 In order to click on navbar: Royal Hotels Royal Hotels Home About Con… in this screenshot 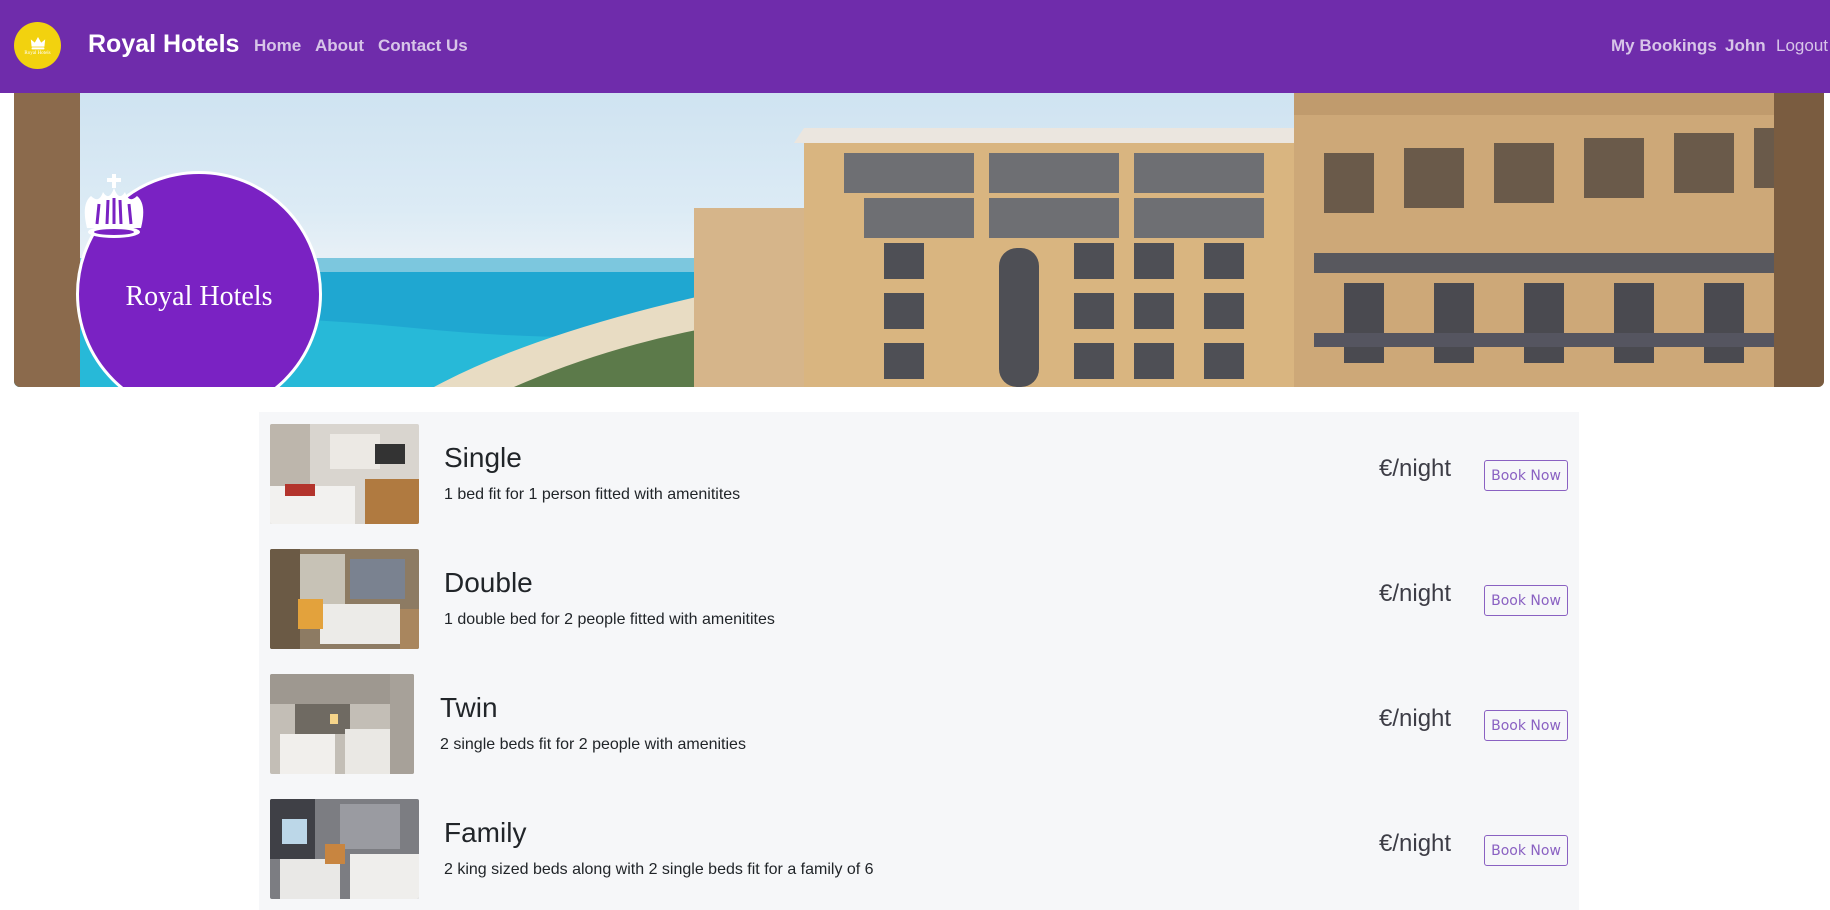, I will do `click(915, 46)`.